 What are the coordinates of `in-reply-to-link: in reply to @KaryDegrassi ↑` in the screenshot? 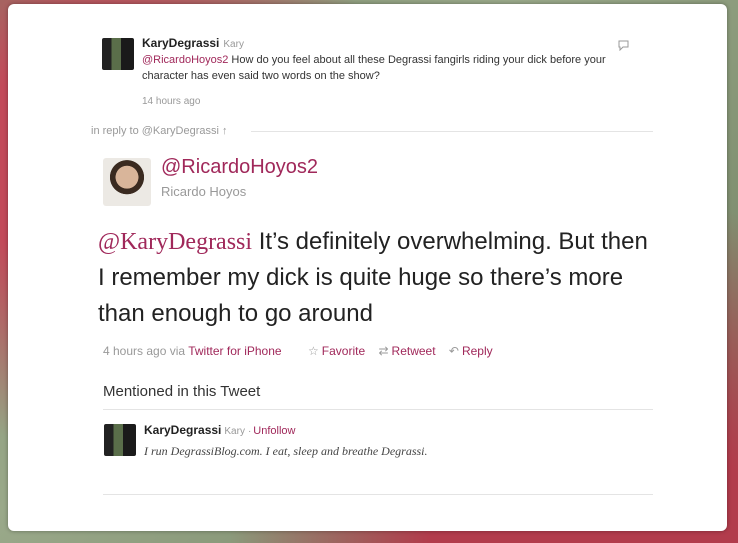 It's located at (159, 131).